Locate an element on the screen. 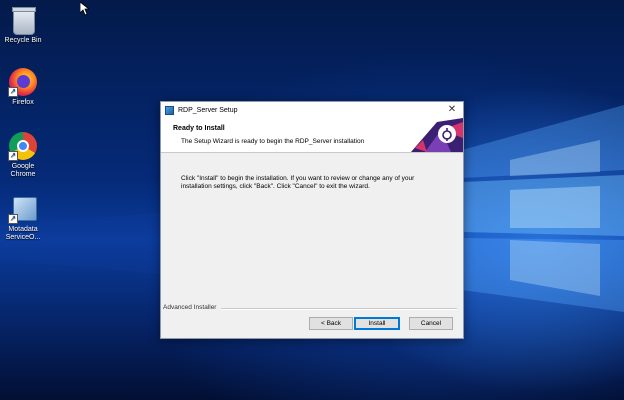  recycle-bin-icon is located at coordinates (24, 21).